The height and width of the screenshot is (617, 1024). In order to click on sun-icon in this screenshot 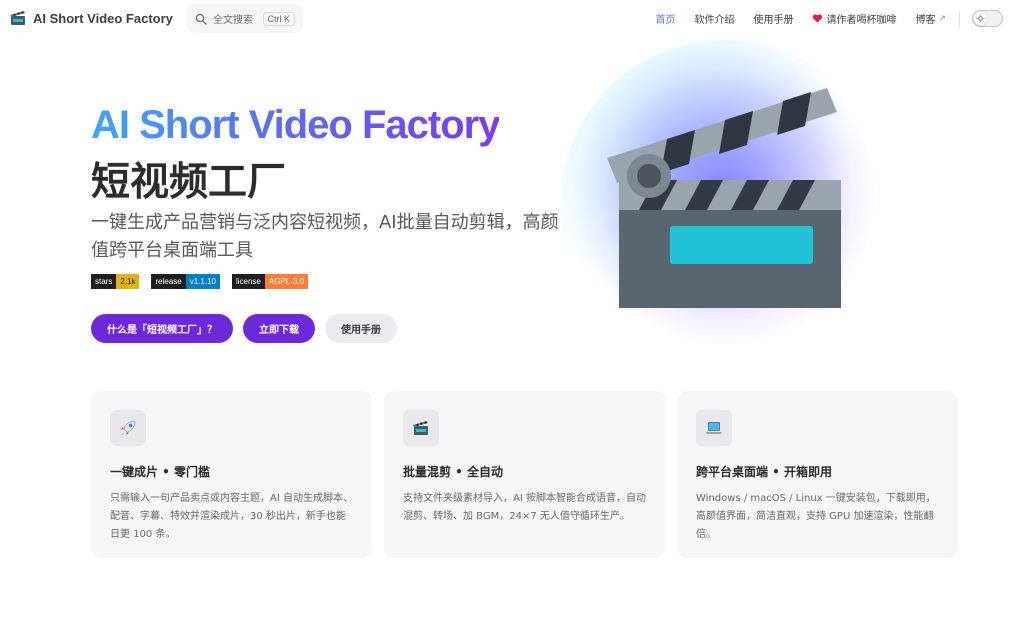, I will do `click(980, 18)`.